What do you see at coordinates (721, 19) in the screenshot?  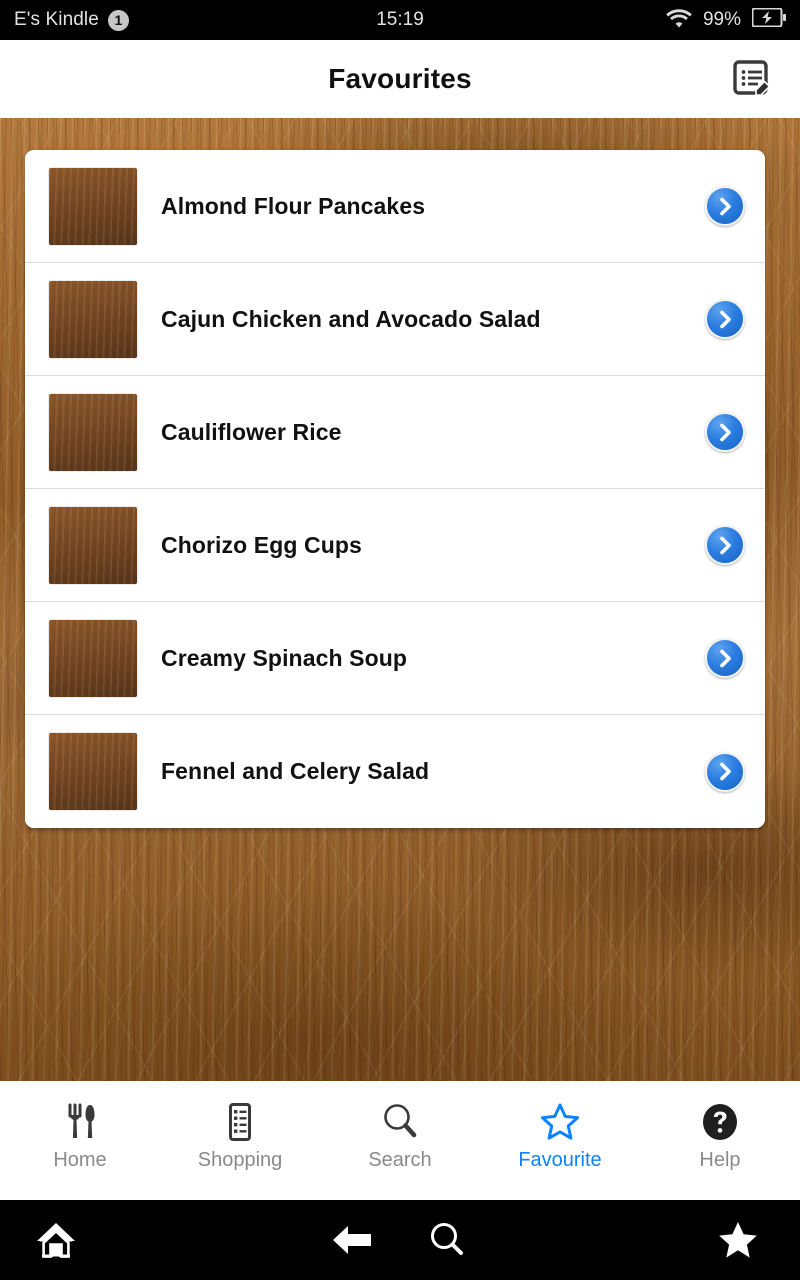 I see `battery-percent-label: 99%` at bounding box center [721, 19].